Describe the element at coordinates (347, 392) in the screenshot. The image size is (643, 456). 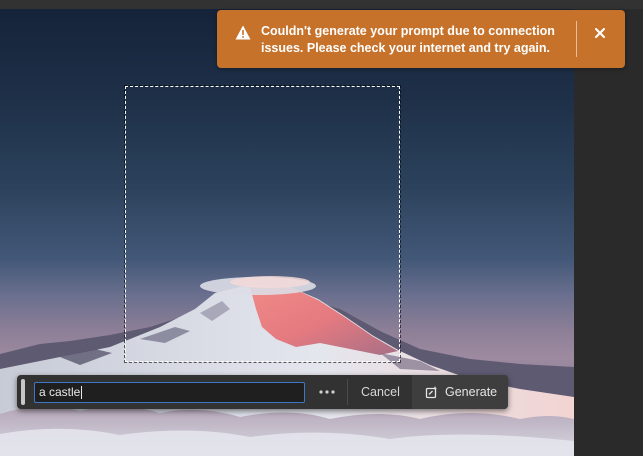
I see `taskbar-divider` at that location.